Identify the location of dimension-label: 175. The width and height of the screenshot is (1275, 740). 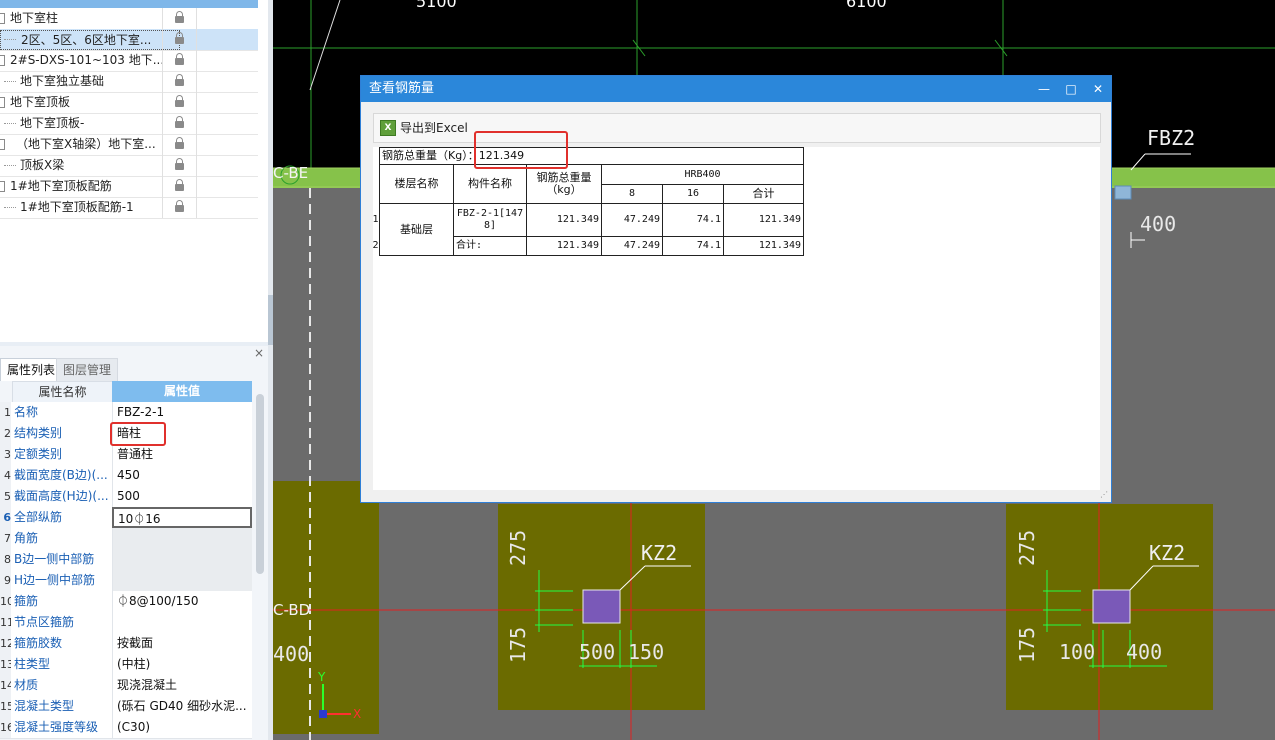
(518, 644).